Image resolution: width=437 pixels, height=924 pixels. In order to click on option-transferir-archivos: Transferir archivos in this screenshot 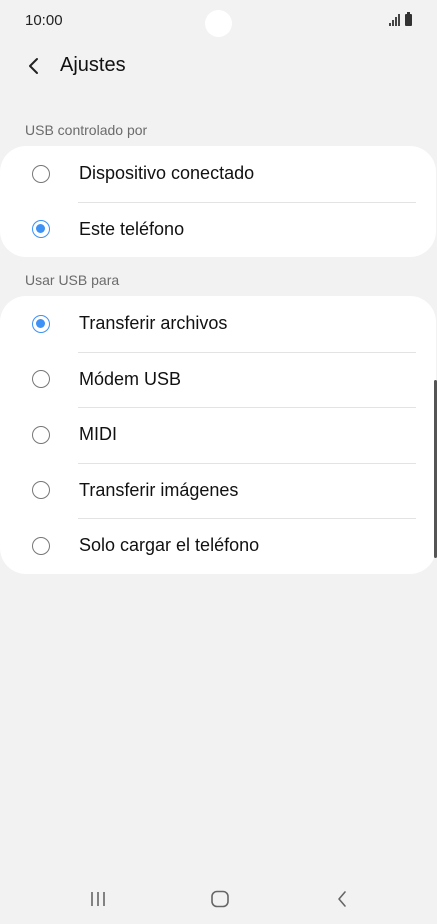, I will do `click(218, 324)`.